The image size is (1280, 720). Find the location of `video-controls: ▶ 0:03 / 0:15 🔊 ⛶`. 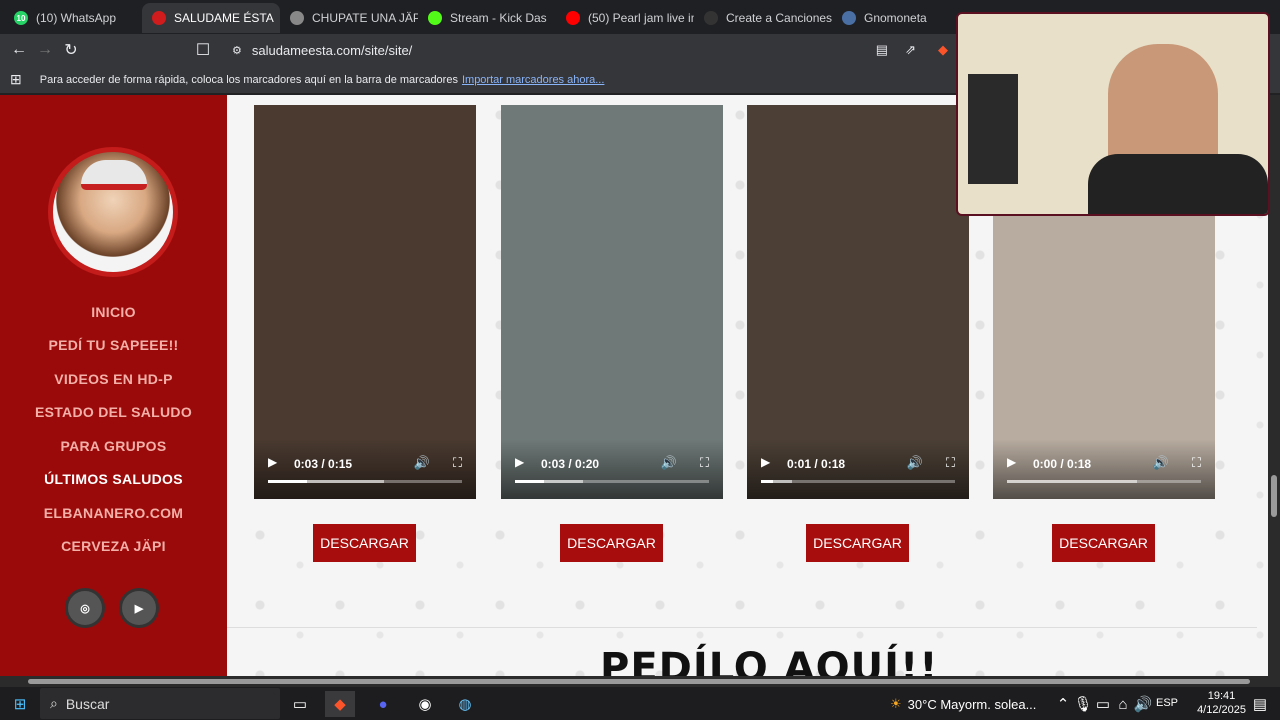

video-controls: ▶ 0:03 / 0:15 🔊 ⛶ is located at coordinates (365, 469).